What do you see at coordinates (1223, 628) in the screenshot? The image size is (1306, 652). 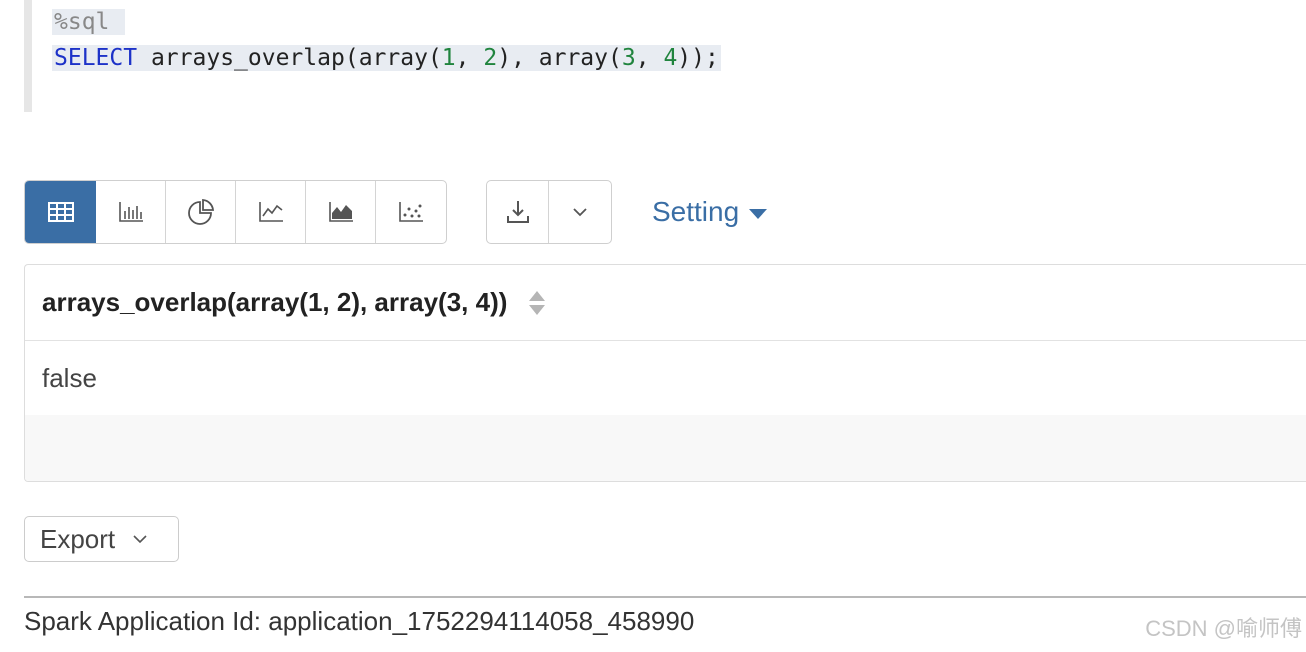 I see `watermark: CSDN @喻师傅` at bounding box center [1223, 628].